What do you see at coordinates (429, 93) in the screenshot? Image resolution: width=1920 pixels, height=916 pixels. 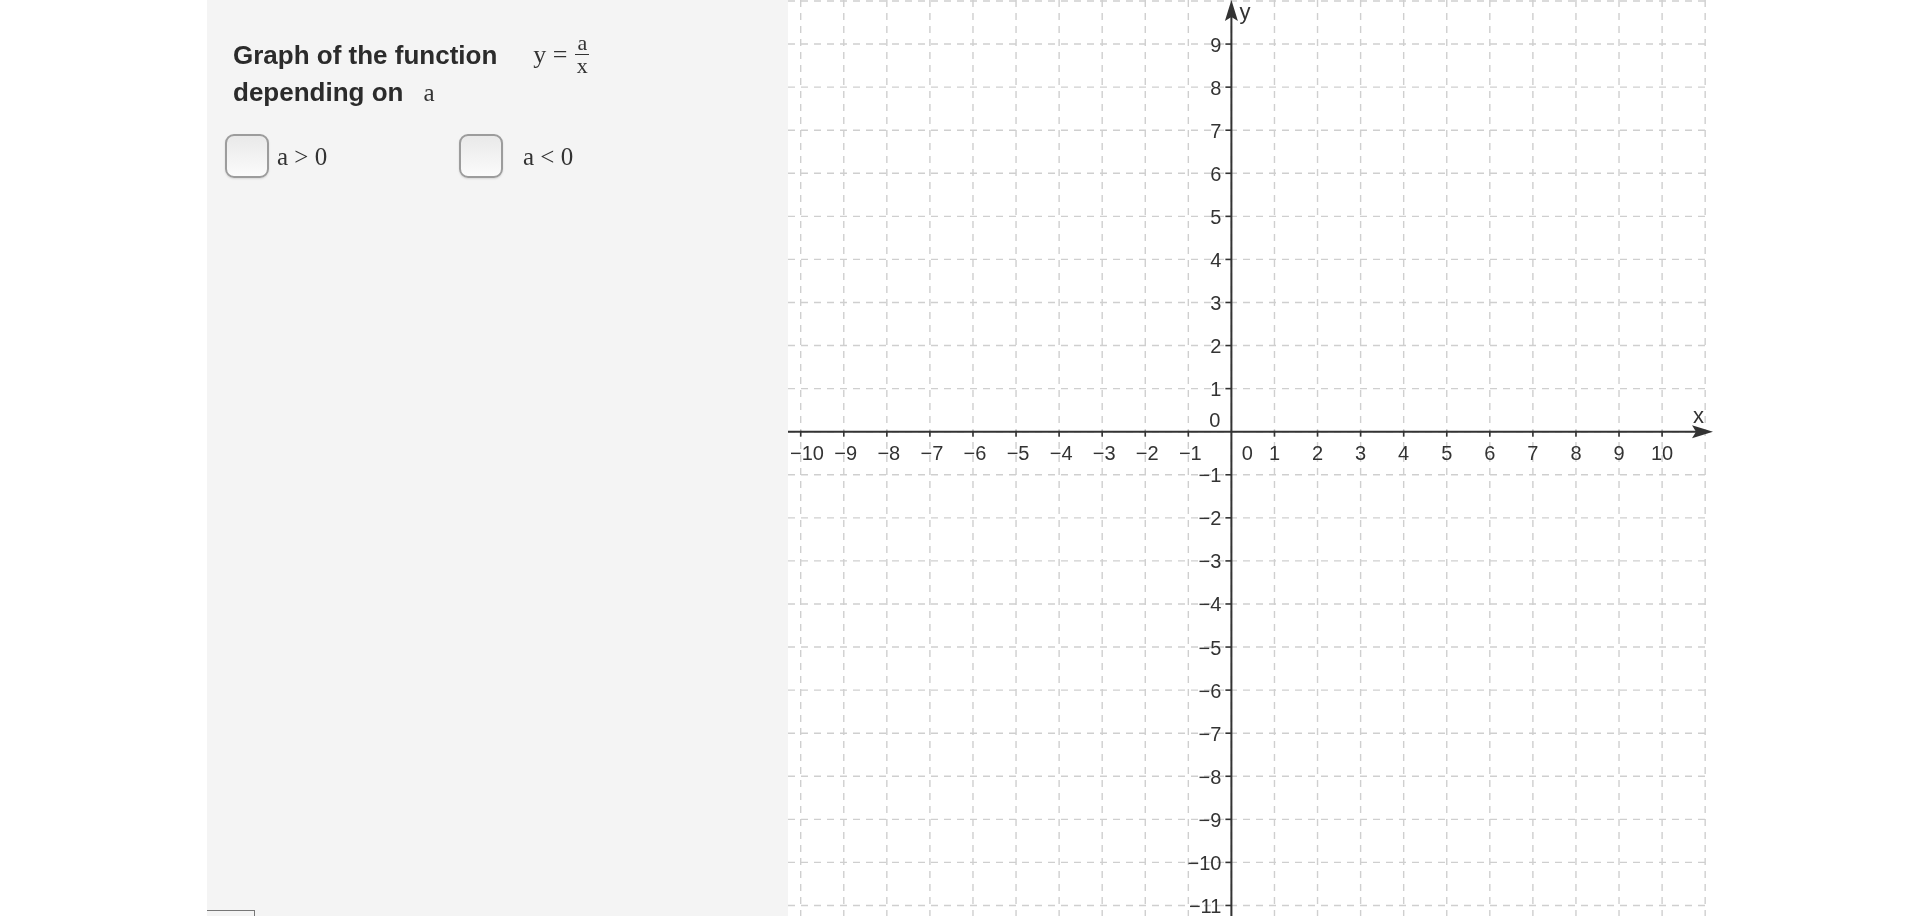 I see `variable-text: a` at bounding box center [429, 93].